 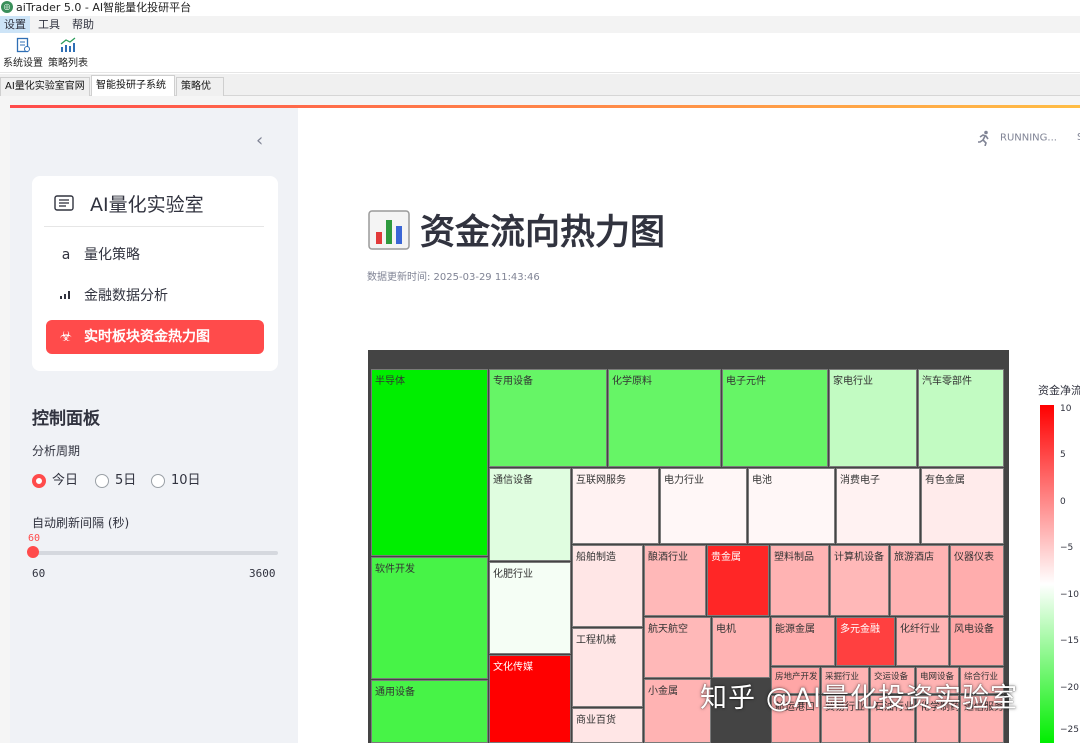 What do you see at coordinates (65, 480) in the screenshot?
I see `radio-label: 今日` at bounding box center [65, 480].